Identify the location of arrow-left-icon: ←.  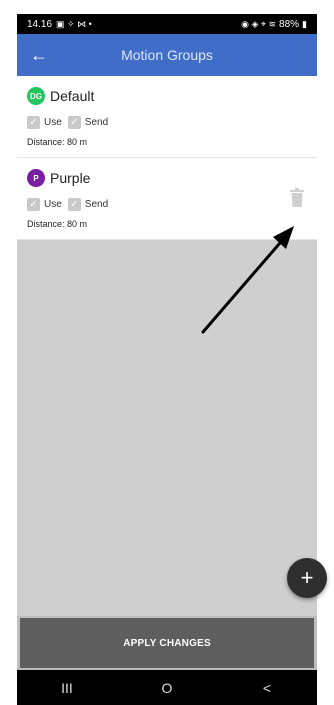
(39, 54).